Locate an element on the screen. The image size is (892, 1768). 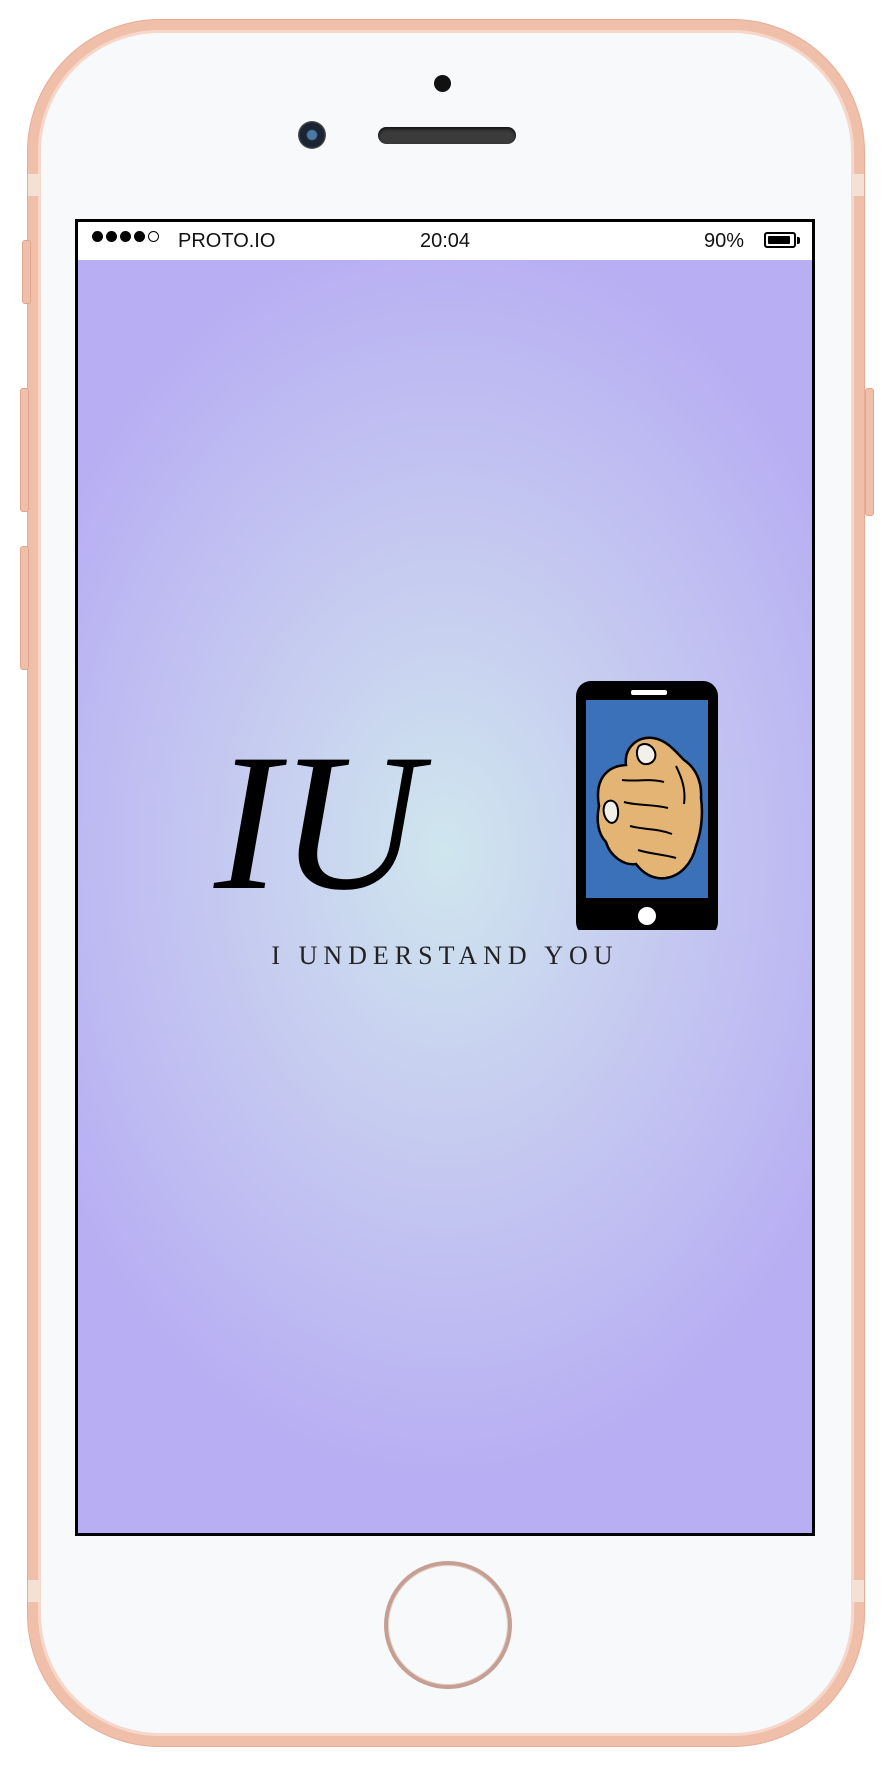
volume-down-button is located at coordinates (24, 608).